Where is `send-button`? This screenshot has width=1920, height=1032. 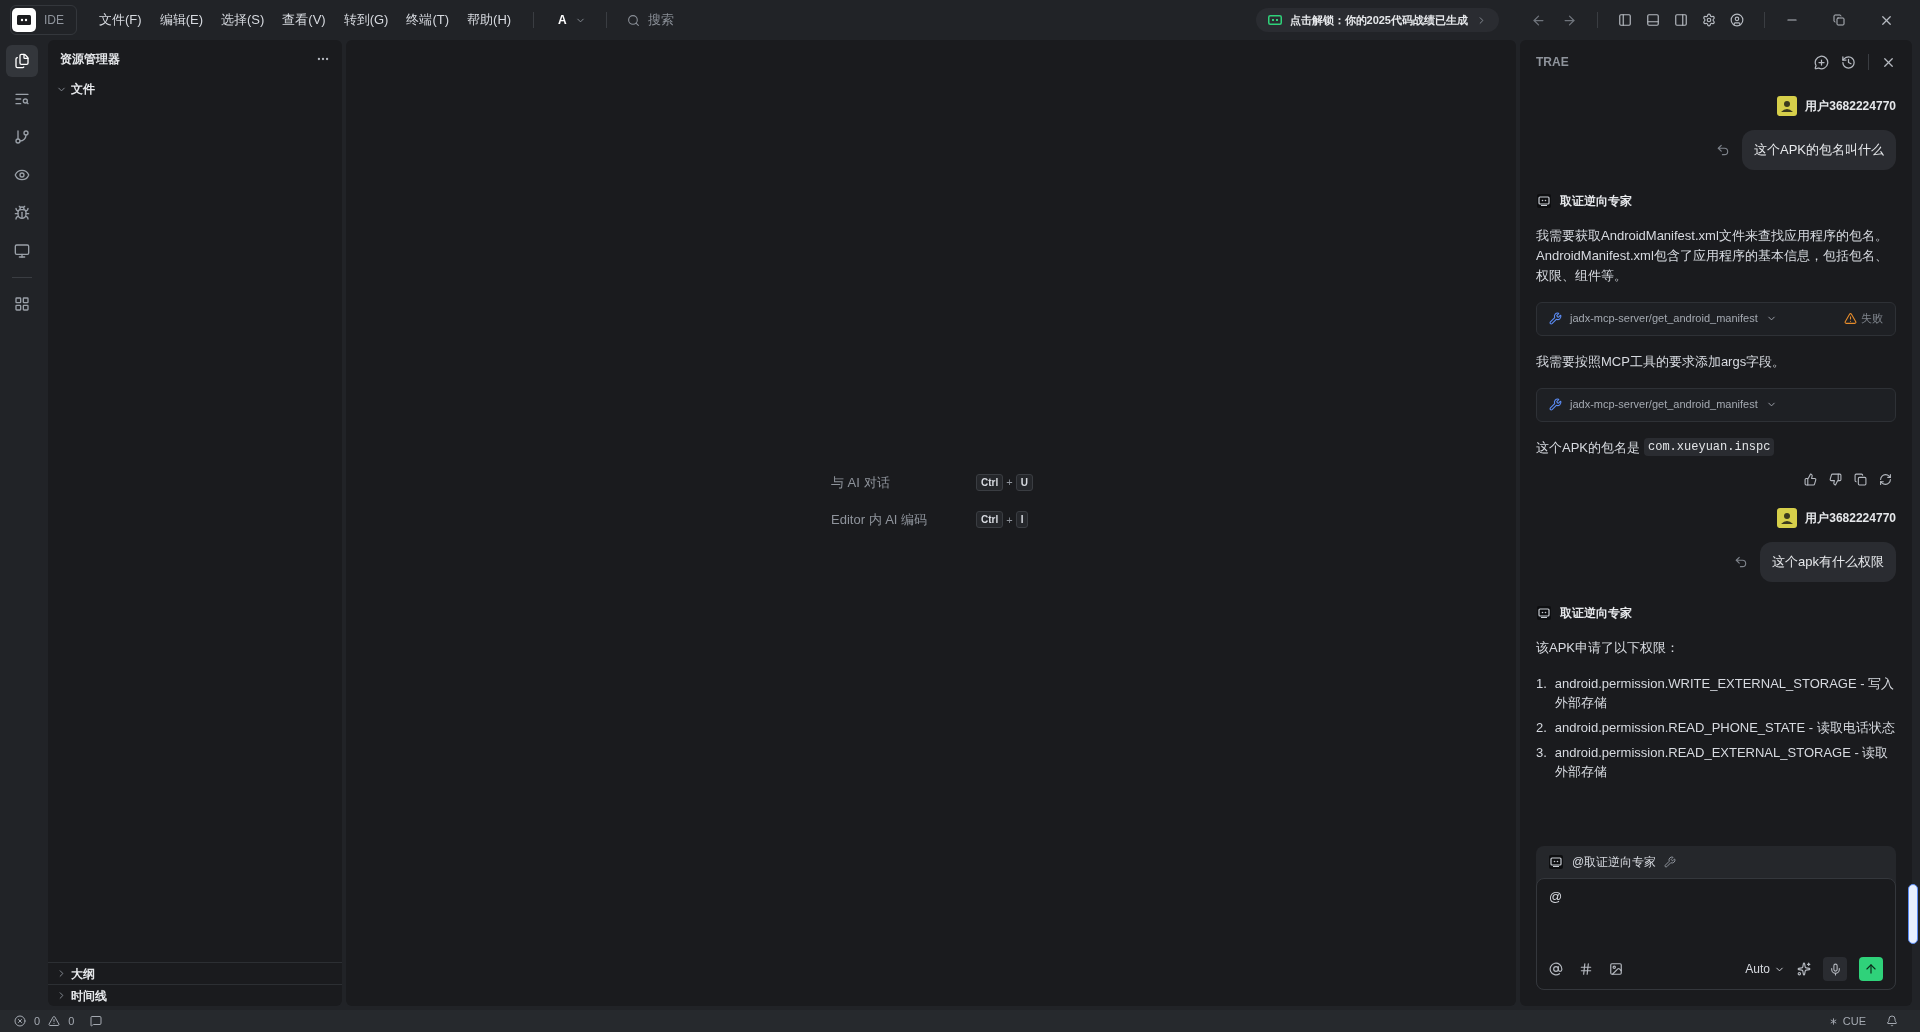
send-button is located at coordinates (1871, 969).